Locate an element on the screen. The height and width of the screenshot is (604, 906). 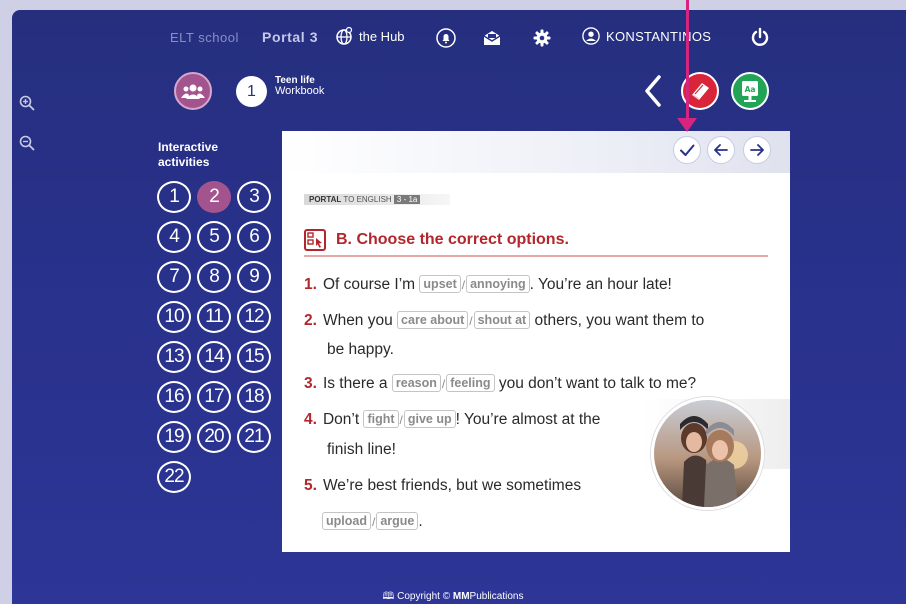
choose-option-icon is located at coordinates (315, 239).